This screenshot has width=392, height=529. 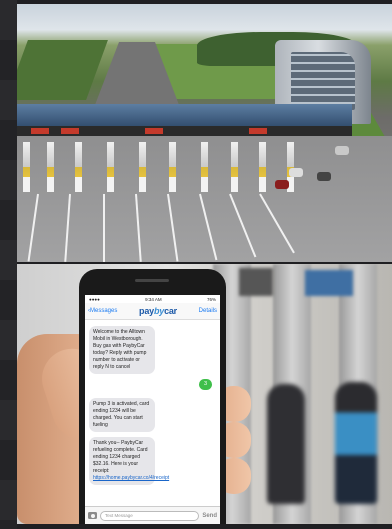 I want to click on status-time: 9:34 AM, so click(x=153, y=299).